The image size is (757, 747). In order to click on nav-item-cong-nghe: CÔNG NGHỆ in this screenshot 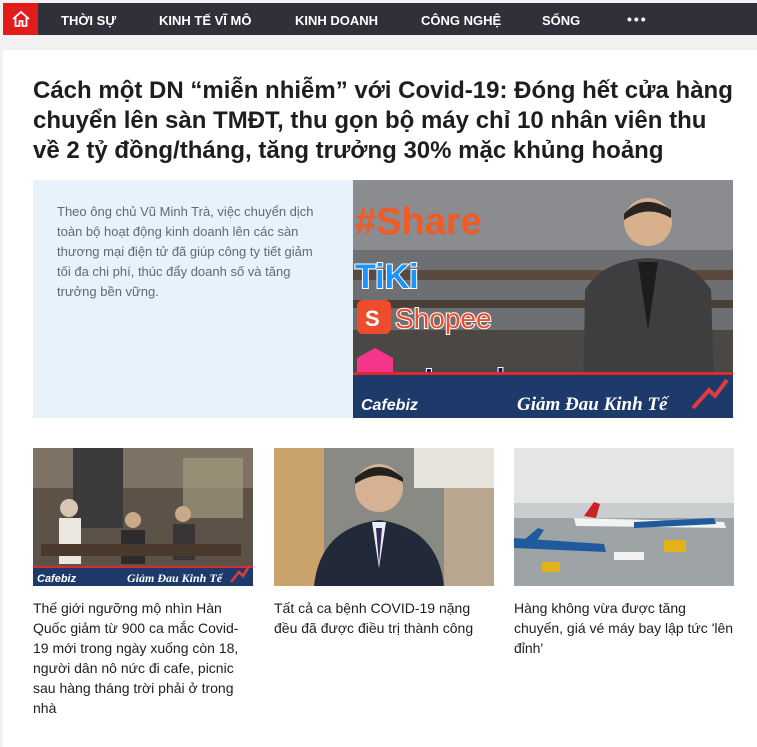, I will do `click(461, 20)`.